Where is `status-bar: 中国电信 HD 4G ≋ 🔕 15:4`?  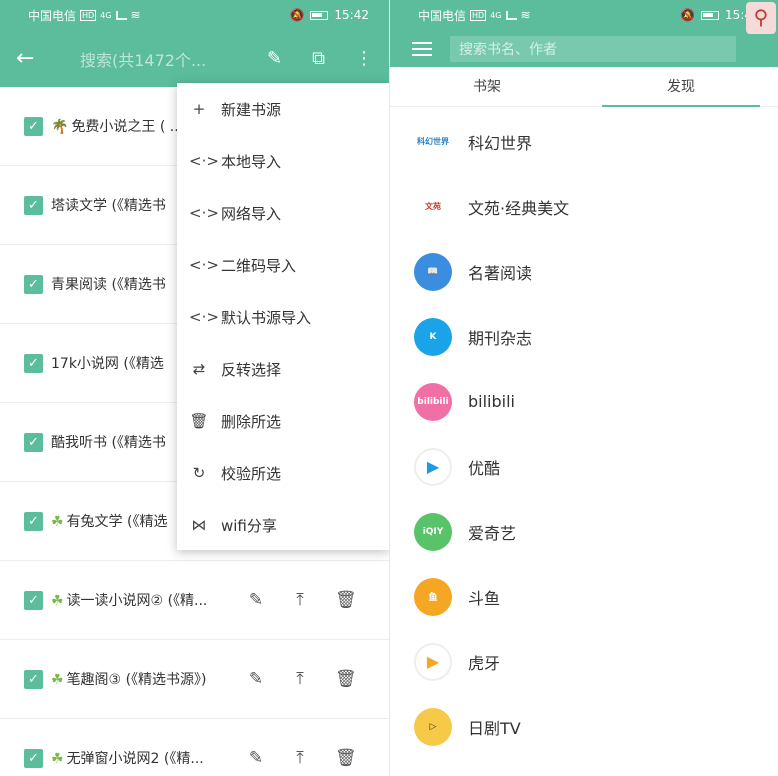 status-bar: 中国电信 HD 4G ≋ 🔕 15:4 is located at coordinates (584, 15).